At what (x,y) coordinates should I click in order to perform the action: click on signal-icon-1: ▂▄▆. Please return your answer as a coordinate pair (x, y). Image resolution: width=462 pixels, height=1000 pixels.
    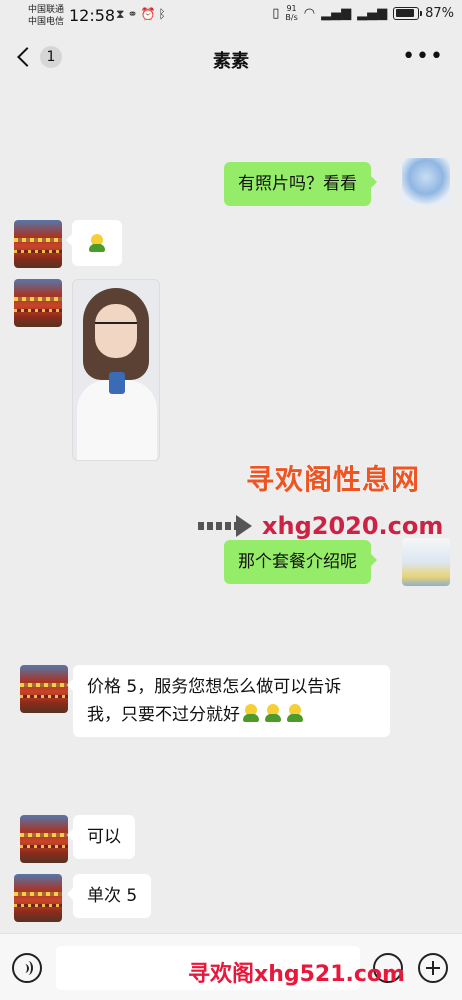
    Looking at the image, I should click on (336, 13).